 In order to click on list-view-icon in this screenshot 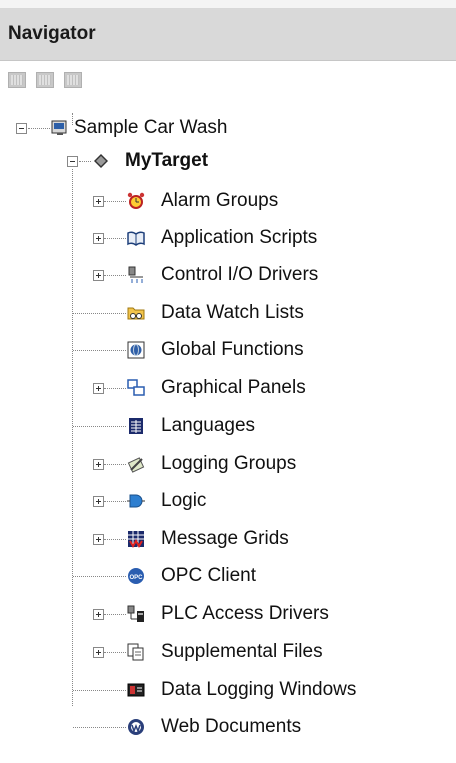, I will do `click(73, 80)`.